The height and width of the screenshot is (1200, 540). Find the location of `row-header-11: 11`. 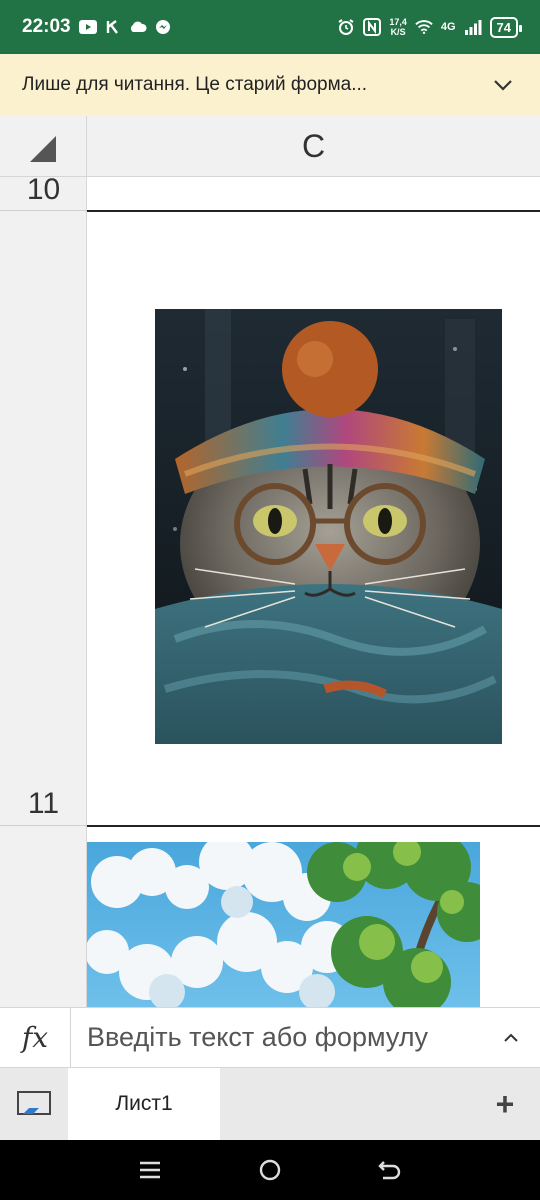

row-header-11: 11 is located at coordinates (43, 804).